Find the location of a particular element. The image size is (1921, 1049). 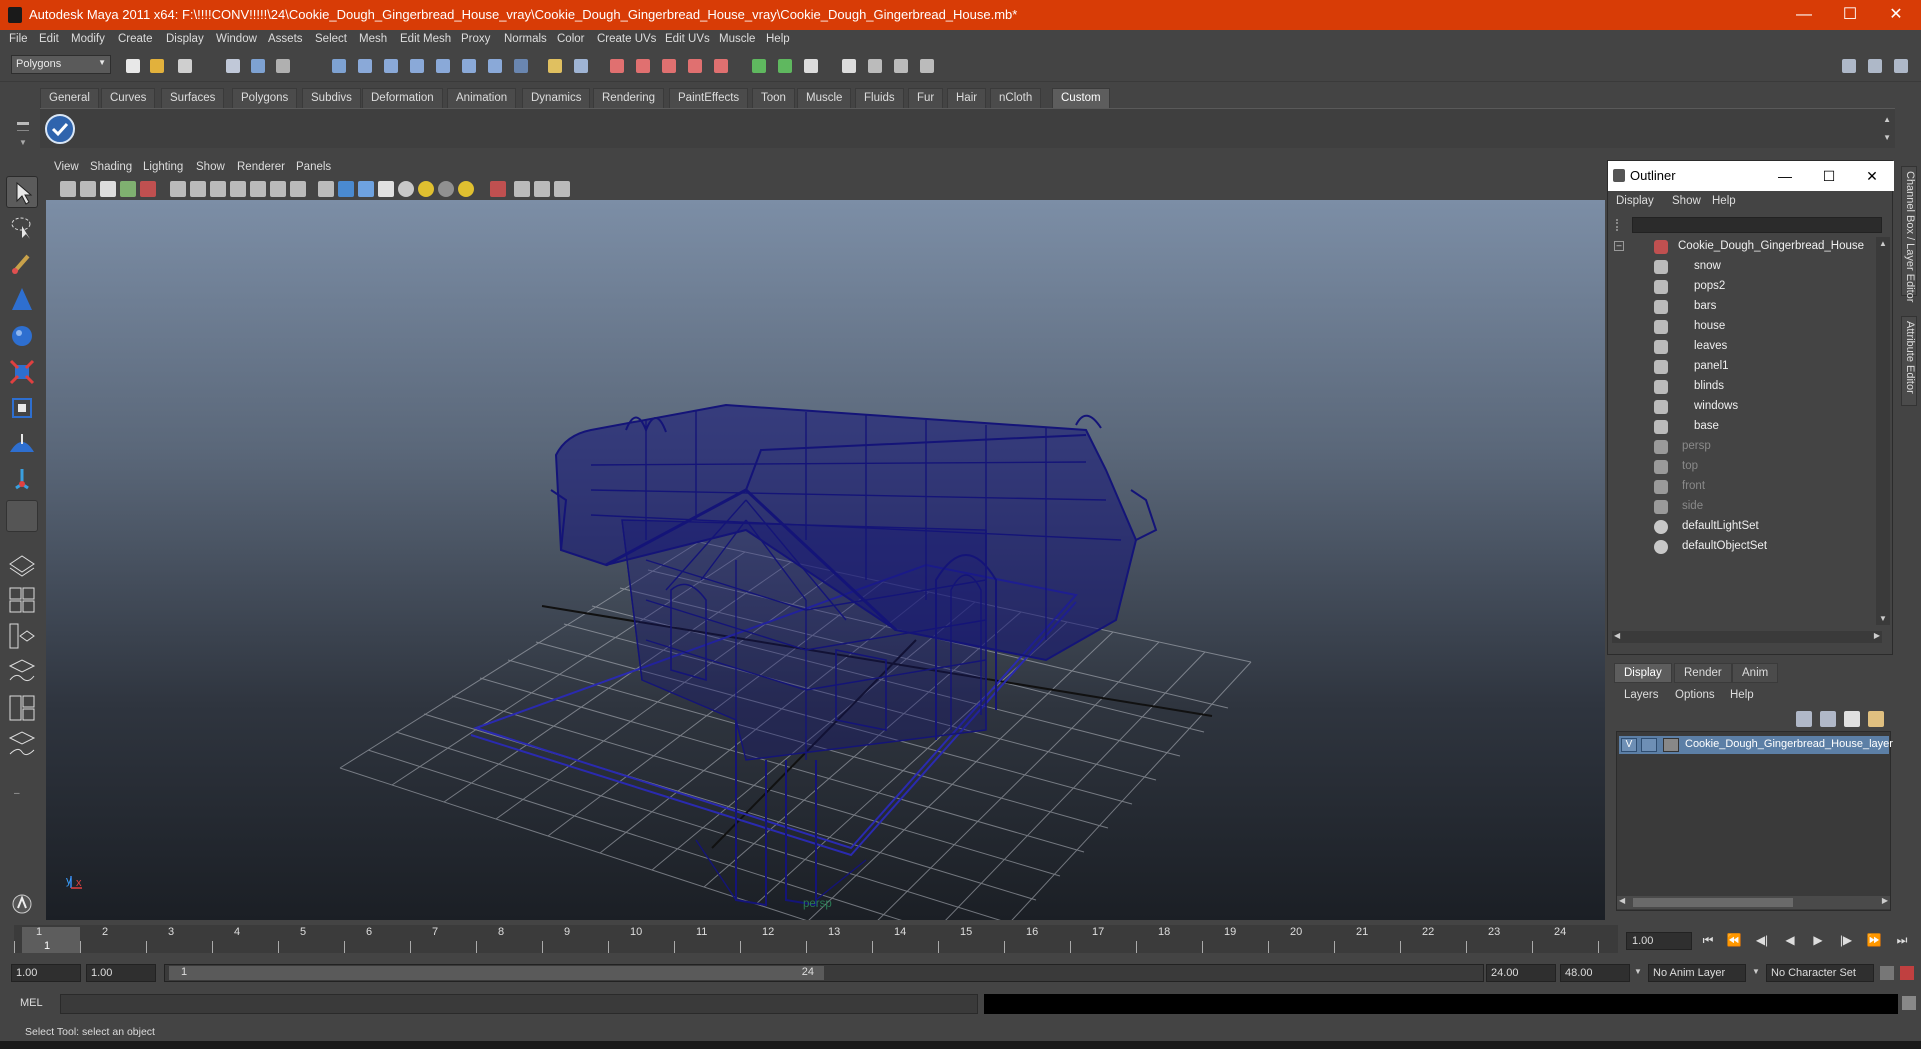

shelf-tab-fluids: Fluids is located at coordinates (879, 98).